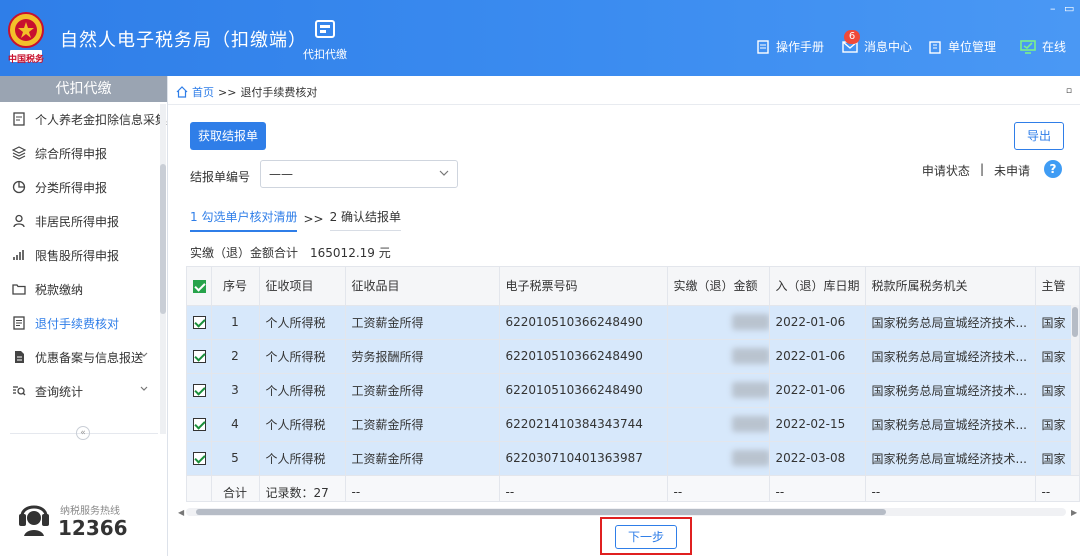 This screenshot has height=556, width=1080. What do you see at coordinates (350, 253) in the screenshot?
I see `total-amount-value: 165012.19 元` at bounding box center [350, 253].